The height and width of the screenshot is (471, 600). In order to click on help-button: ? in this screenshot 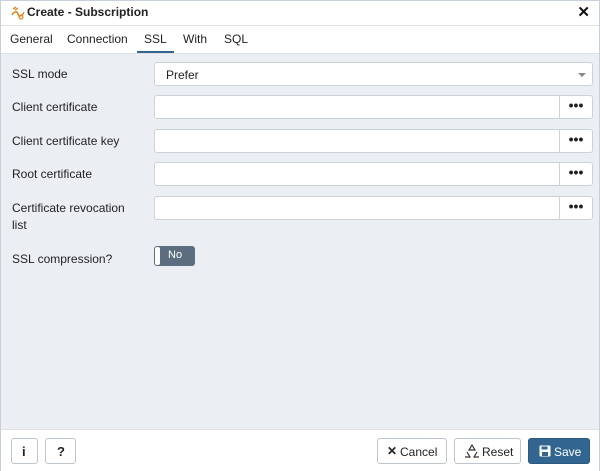, I will do `click(60, 451)`.